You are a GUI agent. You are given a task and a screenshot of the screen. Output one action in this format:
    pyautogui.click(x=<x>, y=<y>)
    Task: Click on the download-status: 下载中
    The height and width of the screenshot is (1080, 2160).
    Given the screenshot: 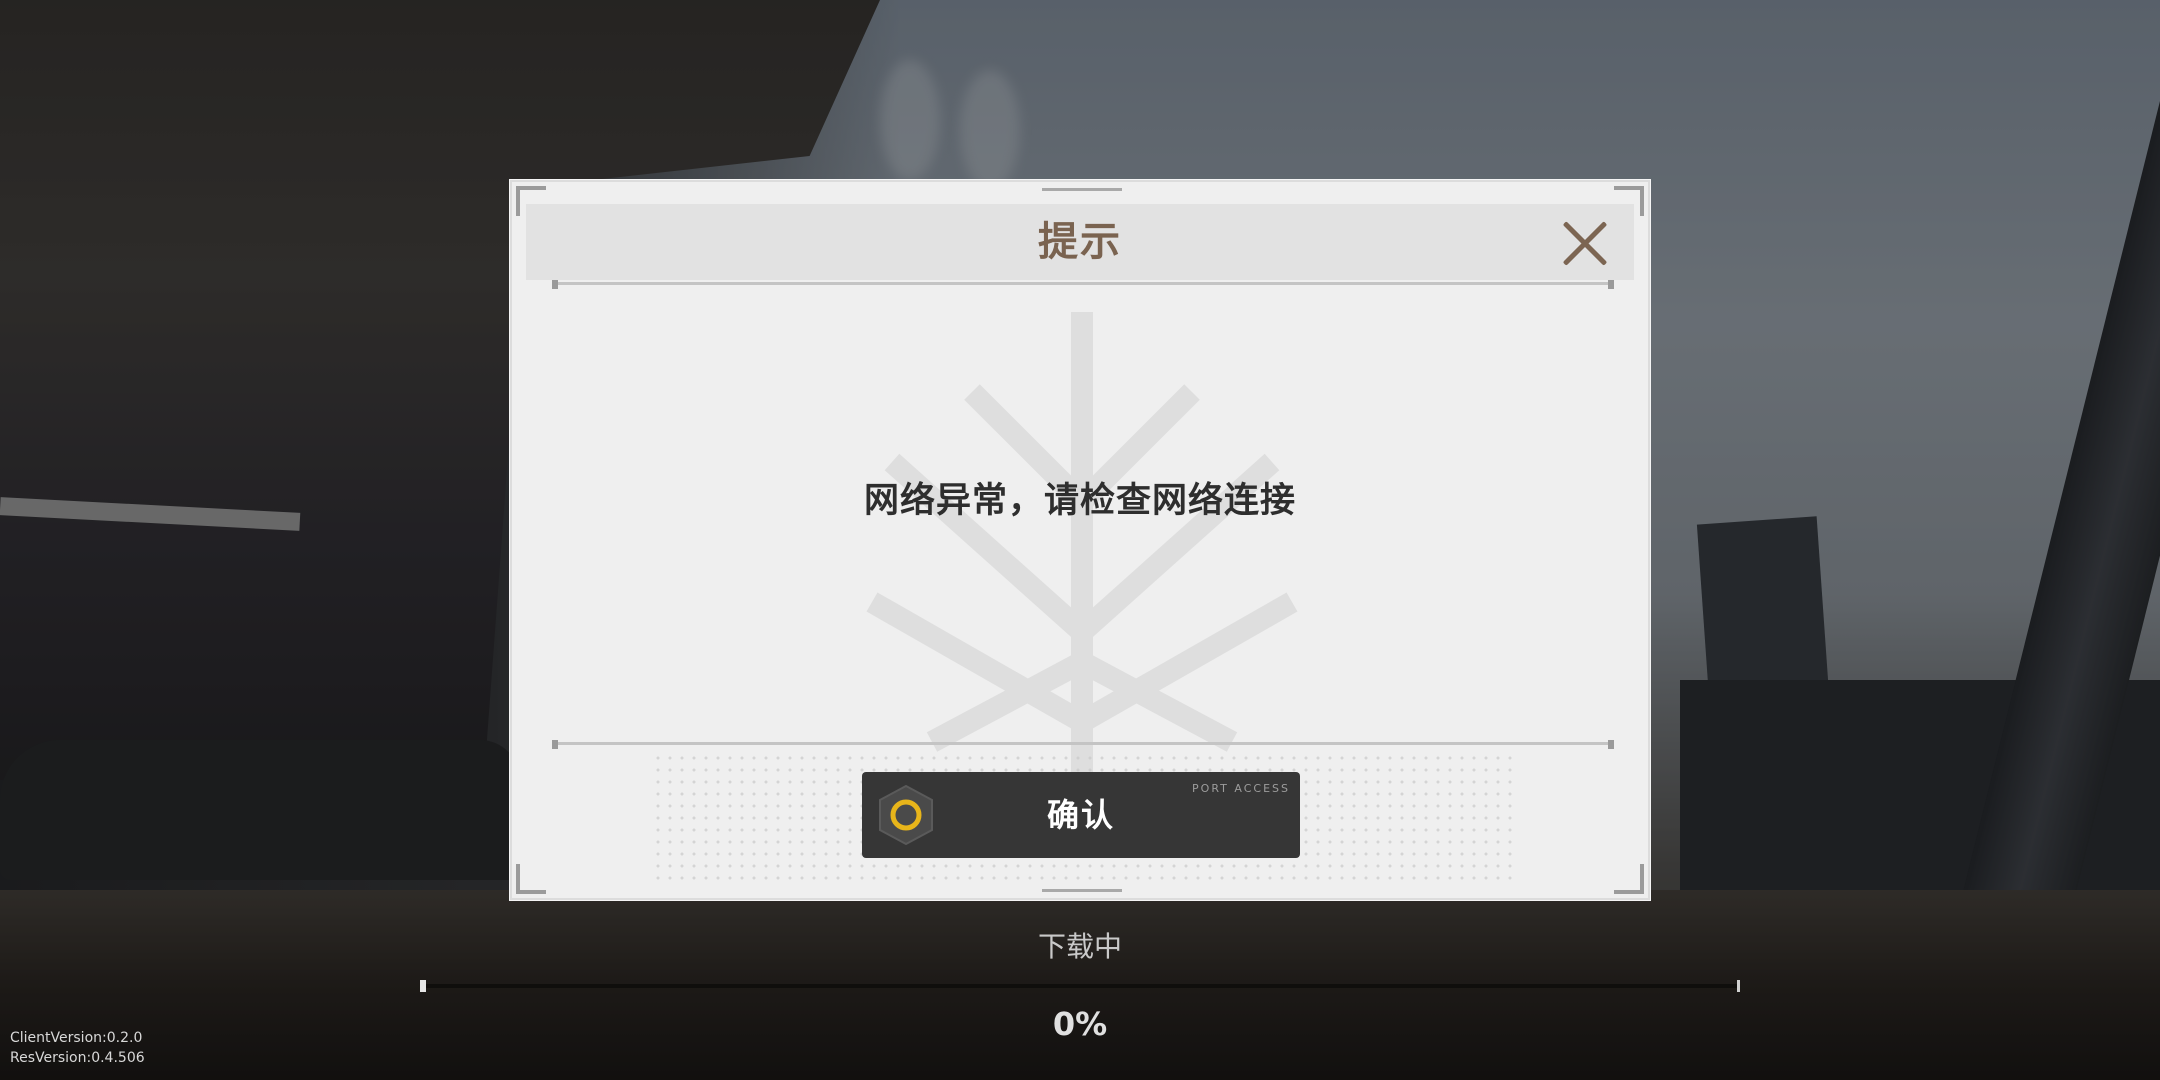 What is the action you would take?
    pyautogui.click(x=1079, y=946)
    